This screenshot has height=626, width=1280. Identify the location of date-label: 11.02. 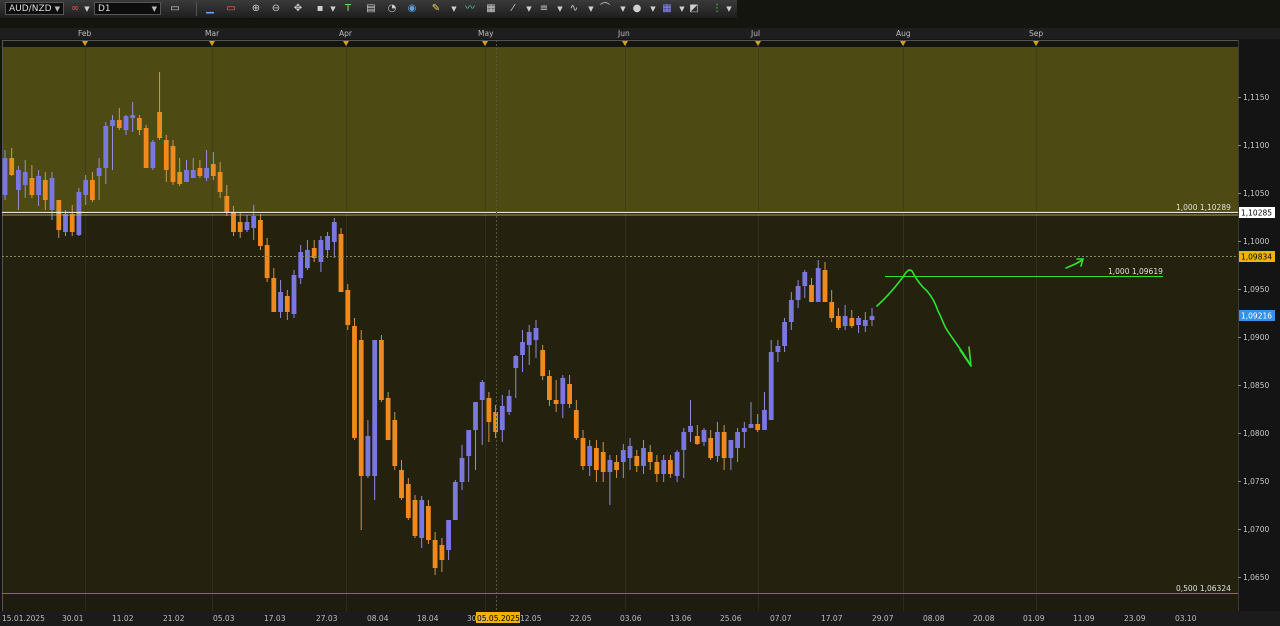
(123, 618).